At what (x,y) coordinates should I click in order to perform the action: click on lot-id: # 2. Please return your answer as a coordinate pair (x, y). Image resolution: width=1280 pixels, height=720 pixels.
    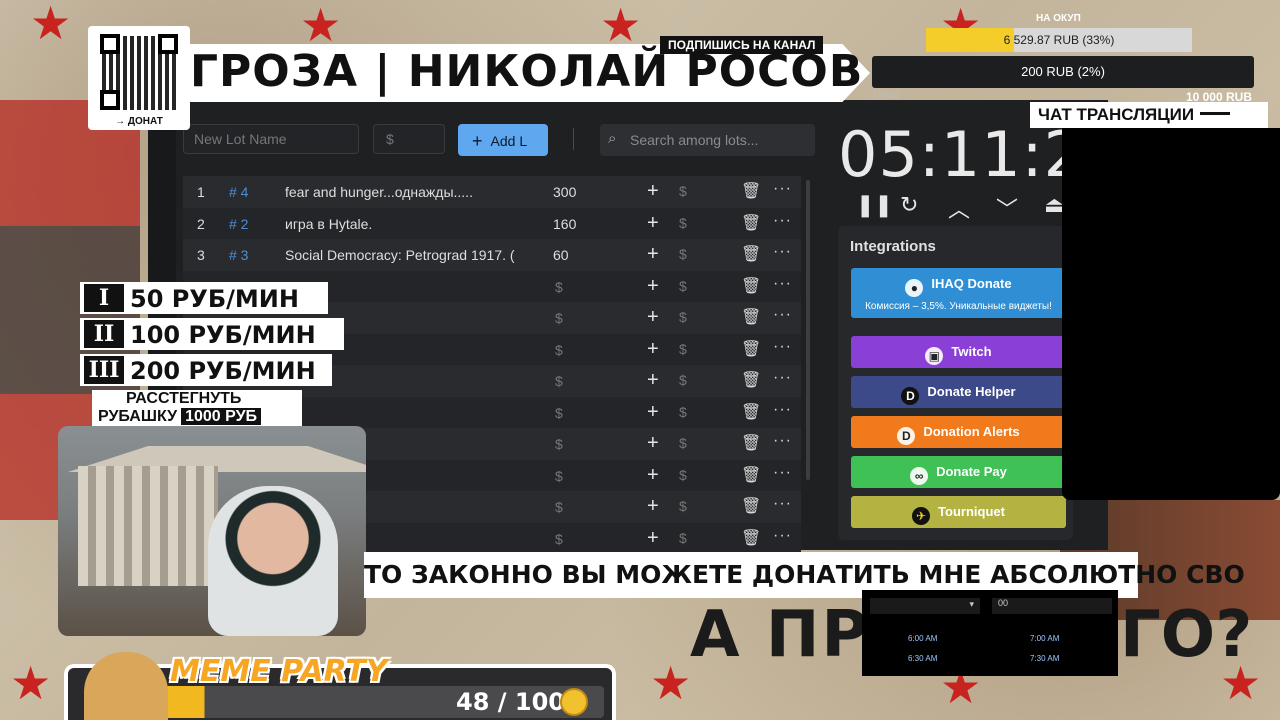
    Looking at the image, I should click on (238, 224).